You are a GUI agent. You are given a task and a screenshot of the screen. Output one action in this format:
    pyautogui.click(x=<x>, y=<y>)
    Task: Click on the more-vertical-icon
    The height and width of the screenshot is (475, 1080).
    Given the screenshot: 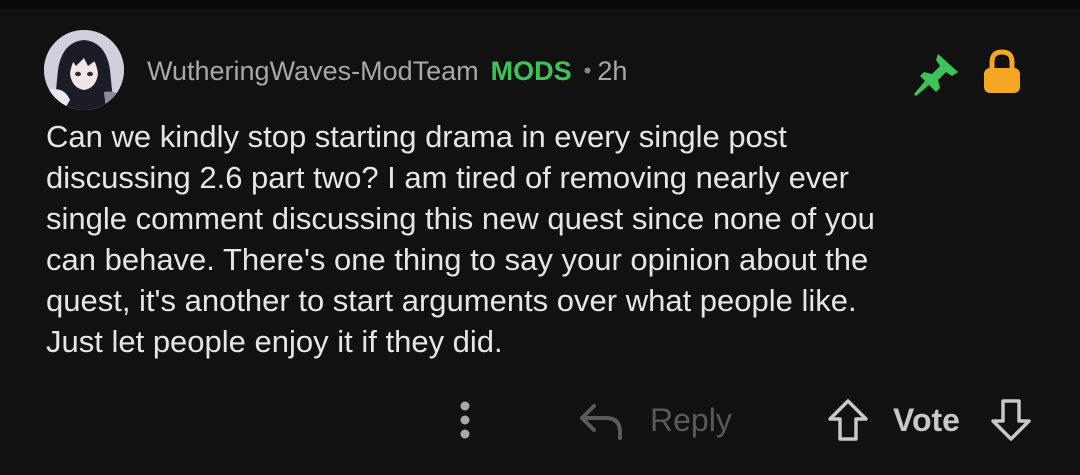 What is the action you would take?
    pyautogui.click(x=465, y=420)
    